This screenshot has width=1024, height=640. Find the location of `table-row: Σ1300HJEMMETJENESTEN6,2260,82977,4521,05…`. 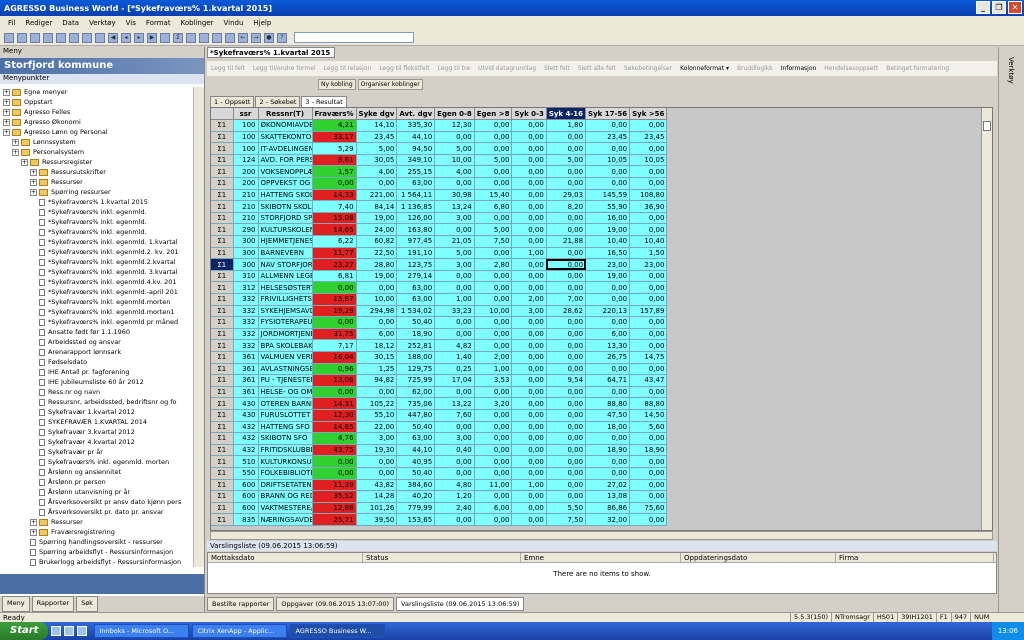

table-row: Σ1300HJEMMETJENESTEN6,2260,82977,4521,05… is located at coordinates (439, 241).